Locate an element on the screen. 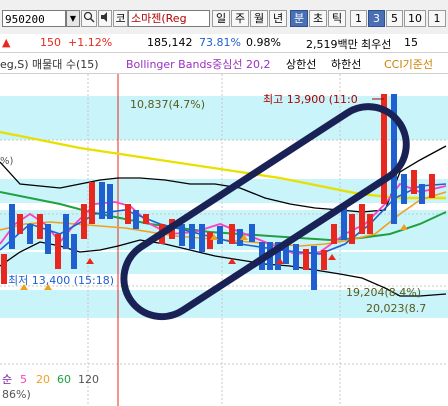 The image size is (448, 406). change-percent: +1.12% is located at coordinates (90, 42).